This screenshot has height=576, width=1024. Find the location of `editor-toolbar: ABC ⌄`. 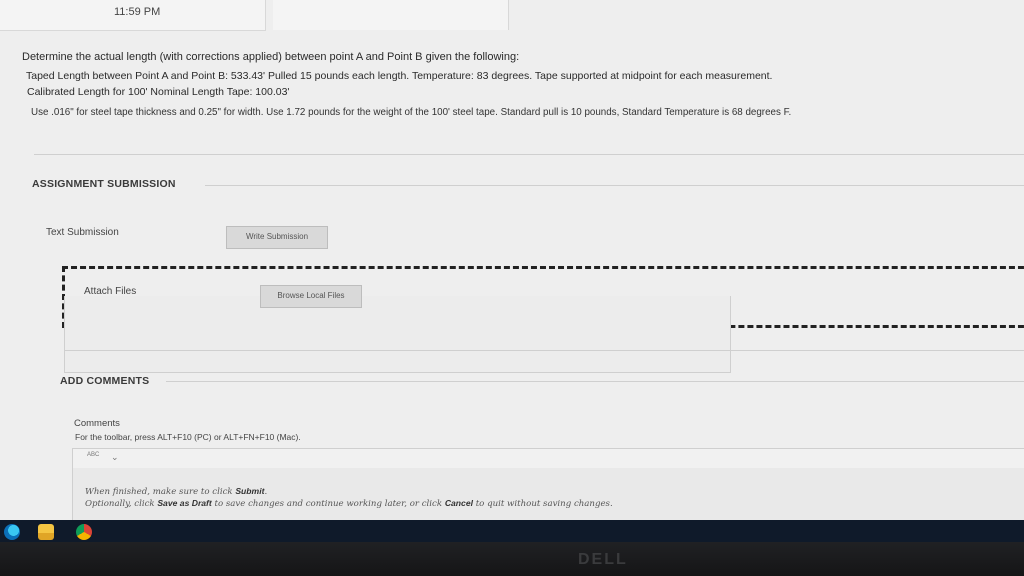

editor-toolbar: ABC ⌄ is located at coordinates (548, 459).